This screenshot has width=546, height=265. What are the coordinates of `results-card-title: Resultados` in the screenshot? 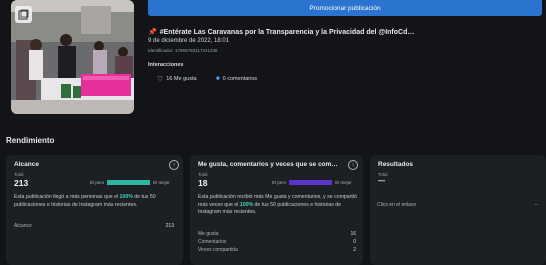 It's located at (396, 164).